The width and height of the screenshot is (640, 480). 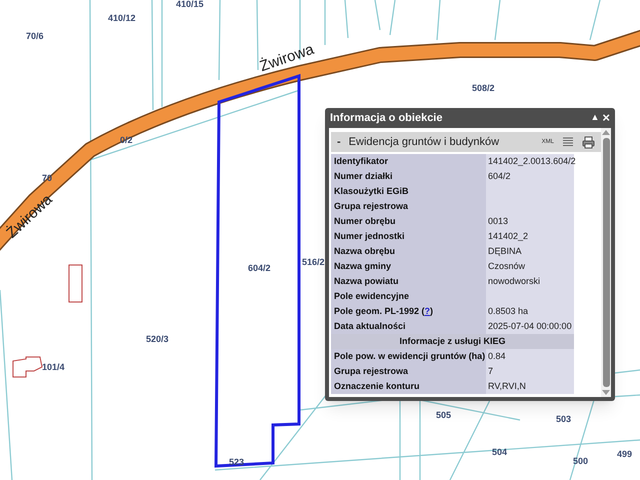 I want to click on field-label: Pole pow. w ewidencji gruntów (ha), so click(x=408, y=356).